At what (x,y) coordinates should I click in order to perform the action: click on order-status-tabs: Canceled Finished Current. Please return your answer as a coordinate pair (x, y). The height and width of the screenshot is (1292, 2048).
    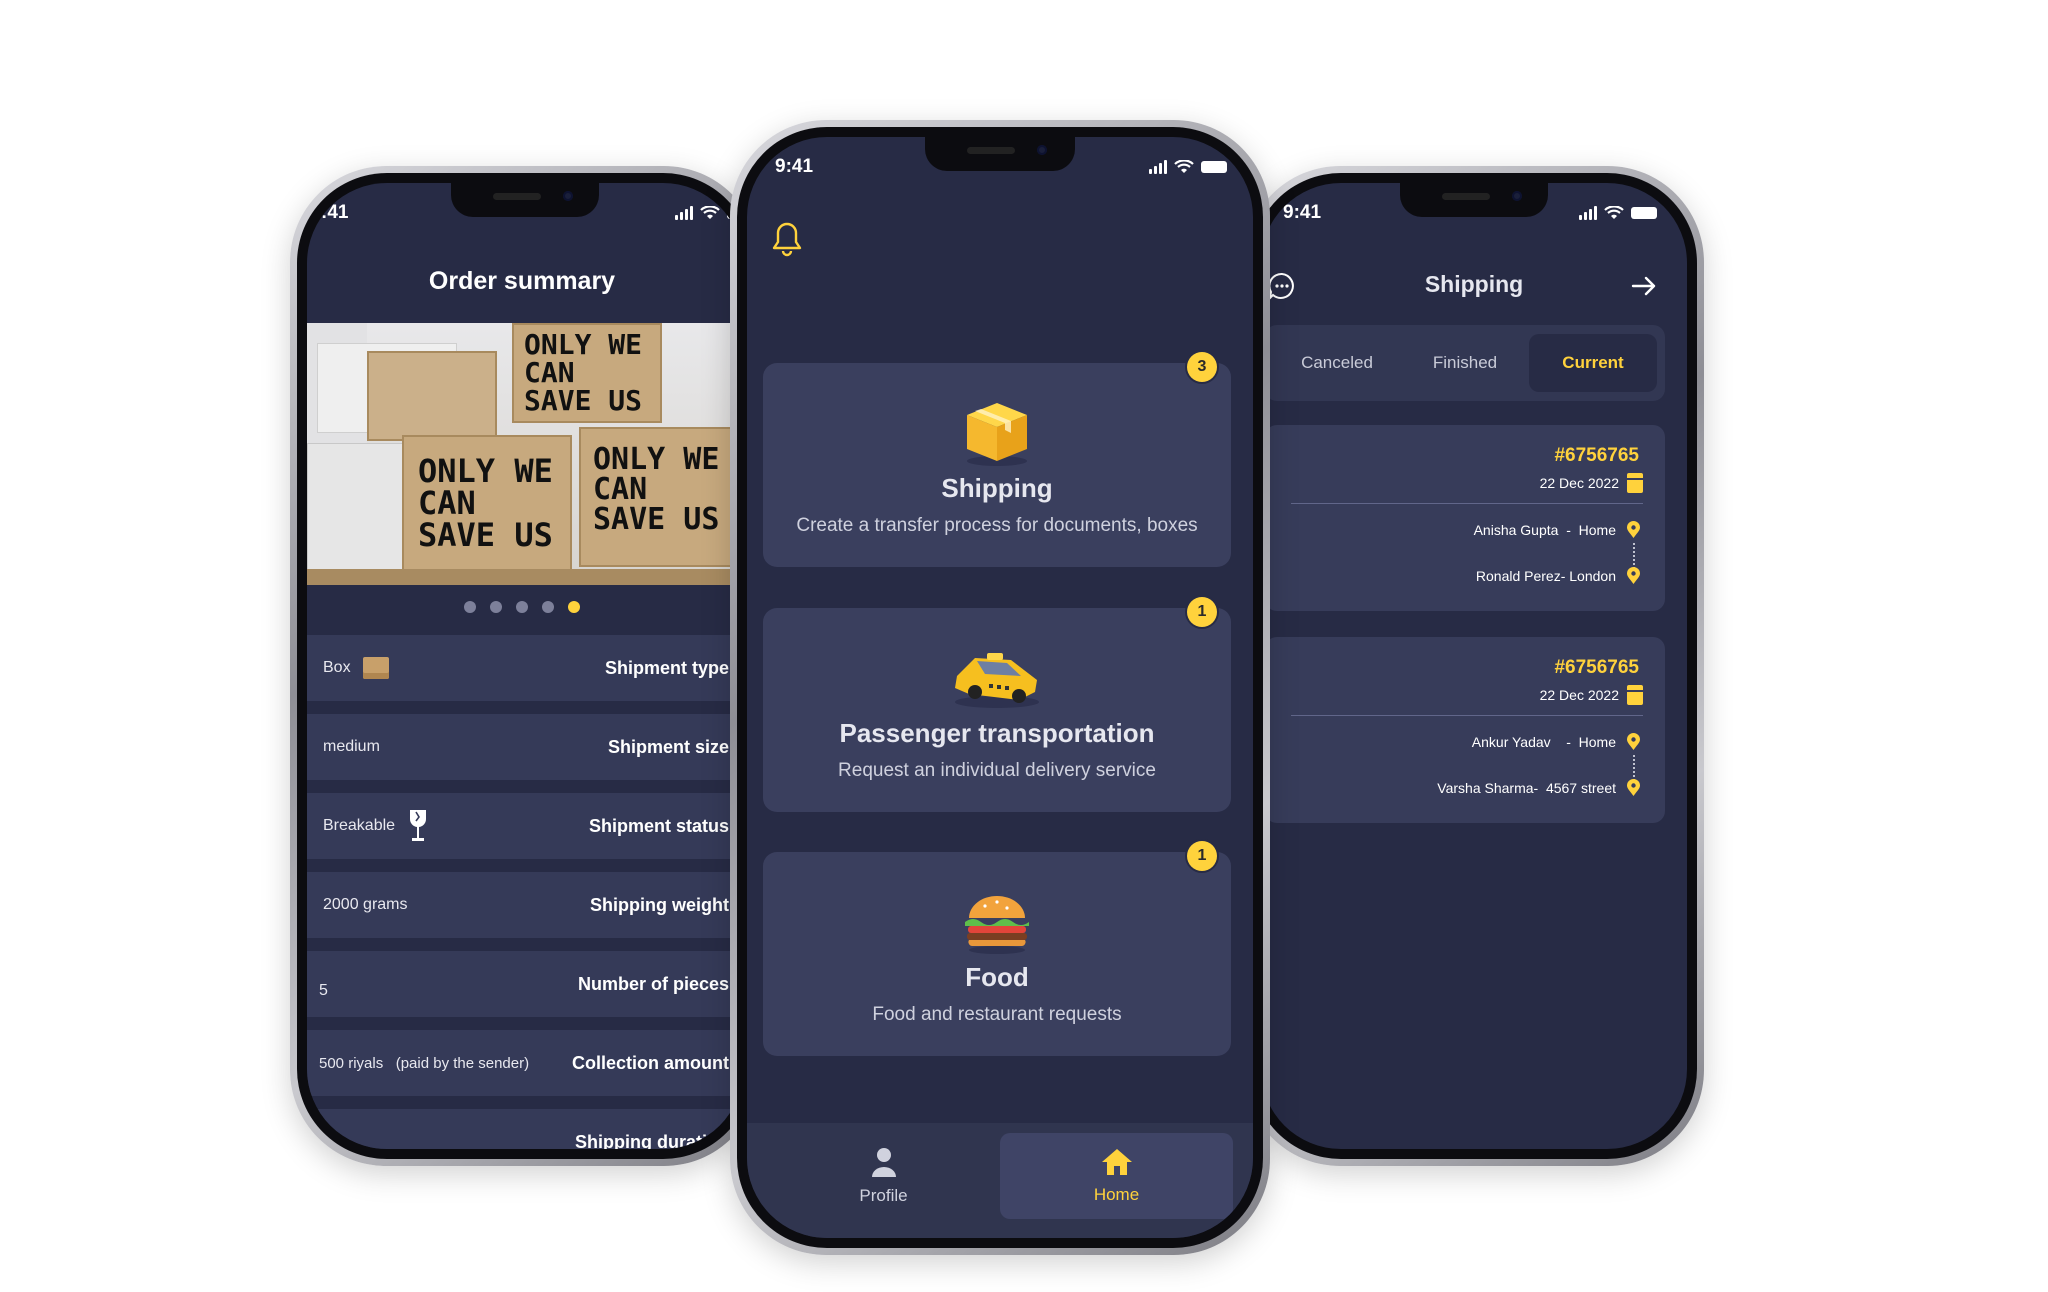
    Looking at the image, I should click on (1465, 363).